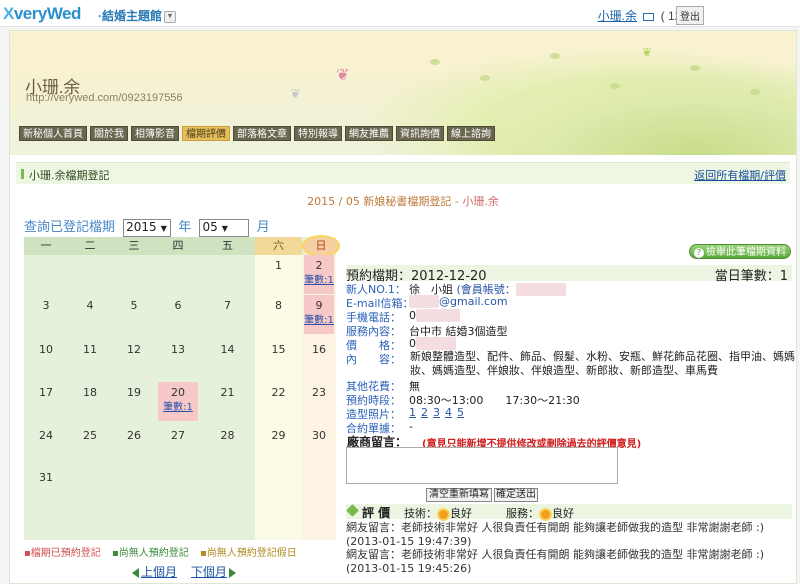 The width and height of the screenshot is (800, 584). I want to click on arrow-right-icon, so click(232, 572).